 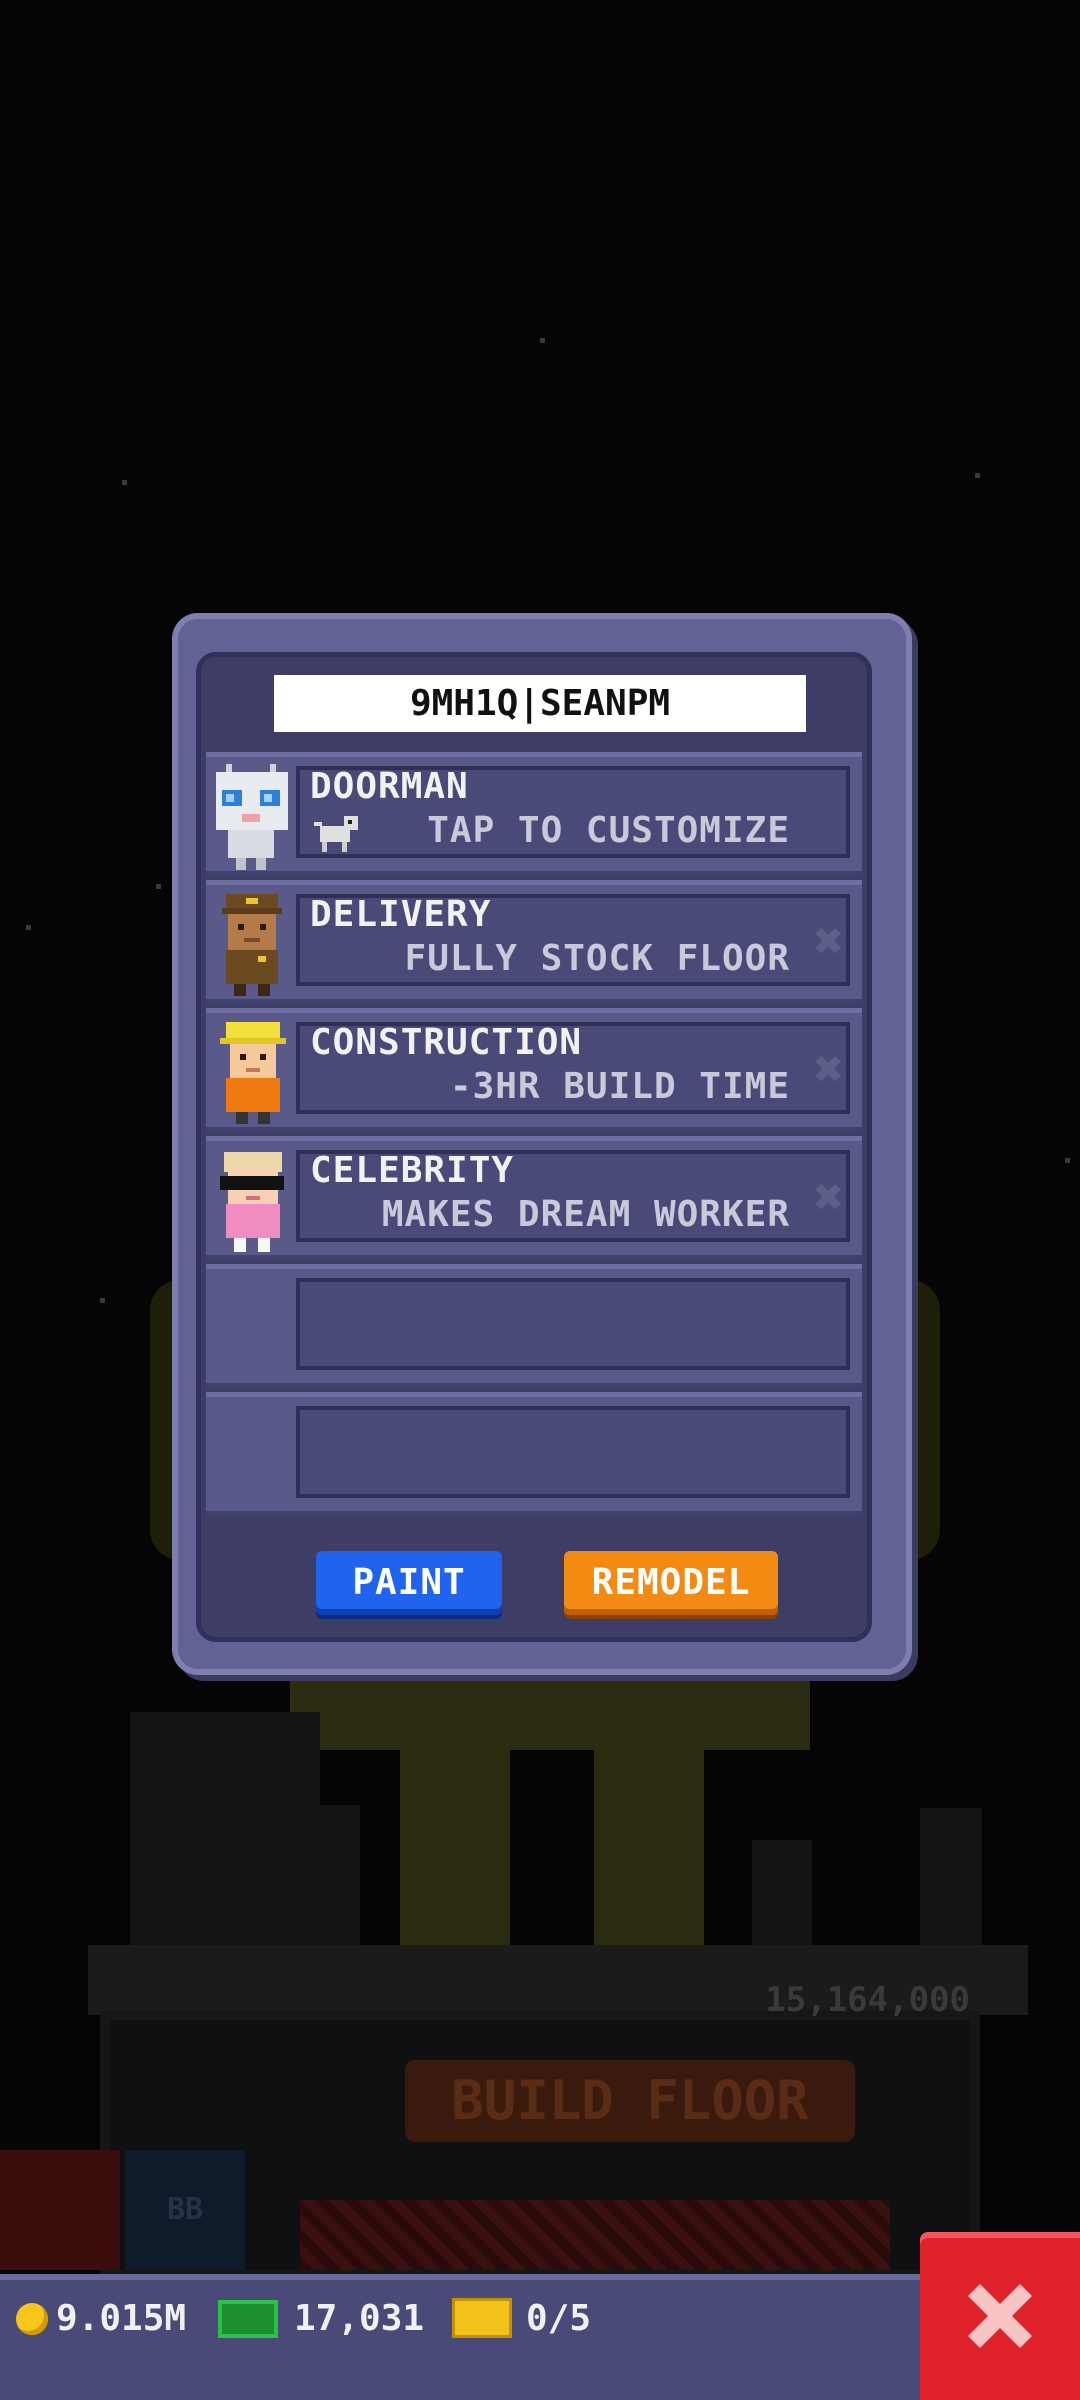 What do you see at coordinates (540, 703) in the screenshot?
I see `tower-name-field` at bounding box center [540, 703].